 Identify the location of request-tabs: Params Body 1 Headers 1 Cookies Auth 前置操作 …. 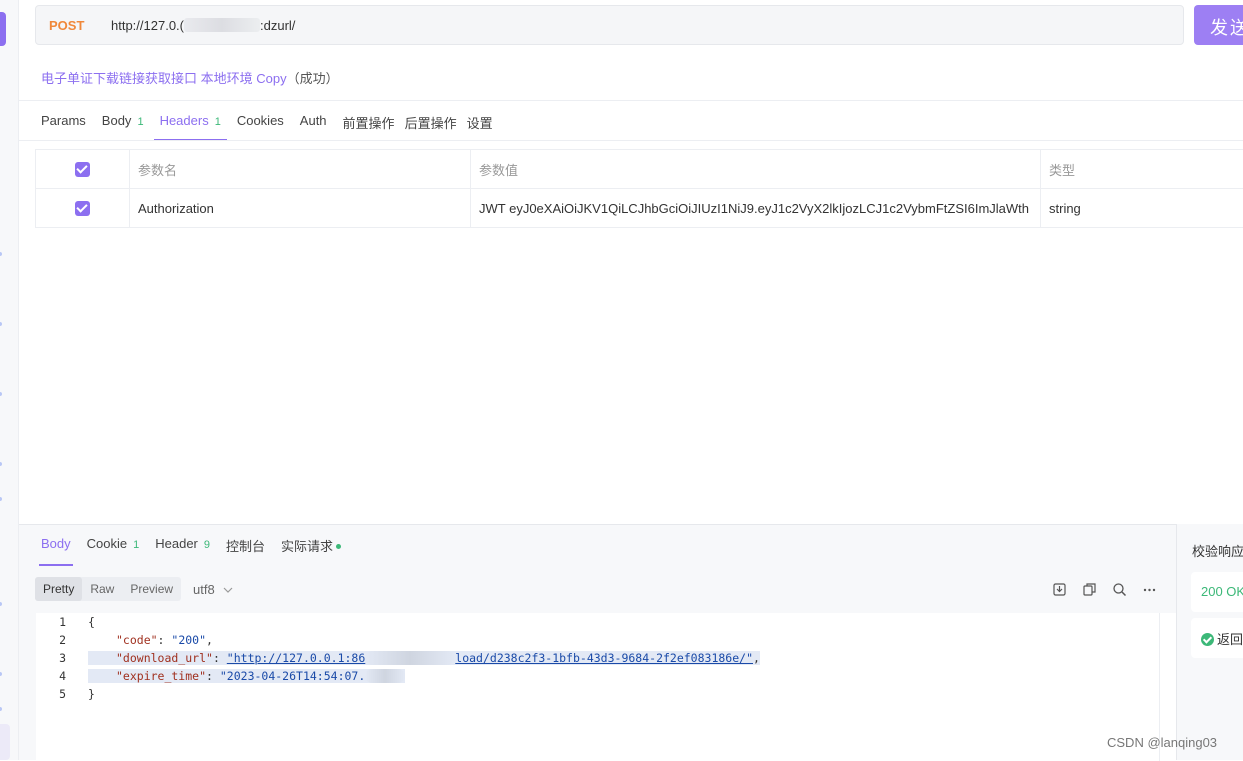
(275, 127).